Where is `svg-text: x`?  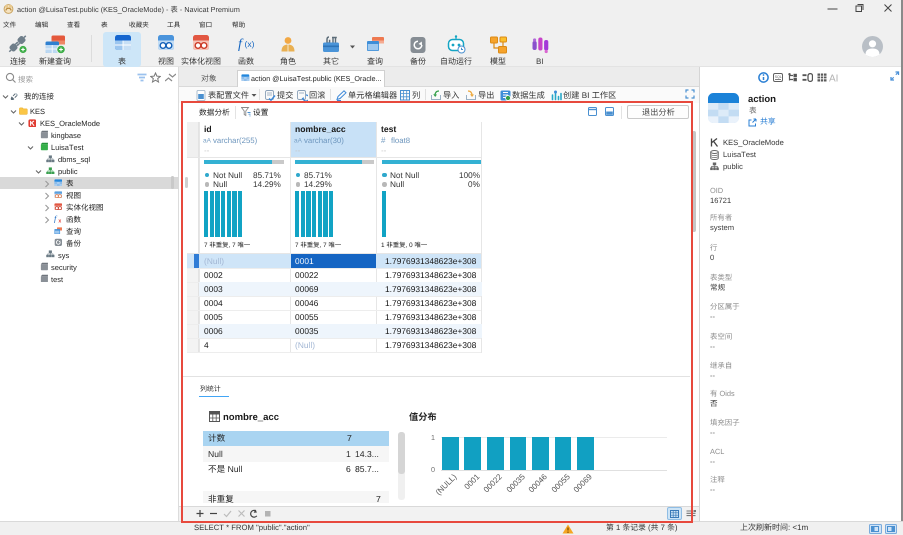 svg-text: x is located at coordinates (59, 220).